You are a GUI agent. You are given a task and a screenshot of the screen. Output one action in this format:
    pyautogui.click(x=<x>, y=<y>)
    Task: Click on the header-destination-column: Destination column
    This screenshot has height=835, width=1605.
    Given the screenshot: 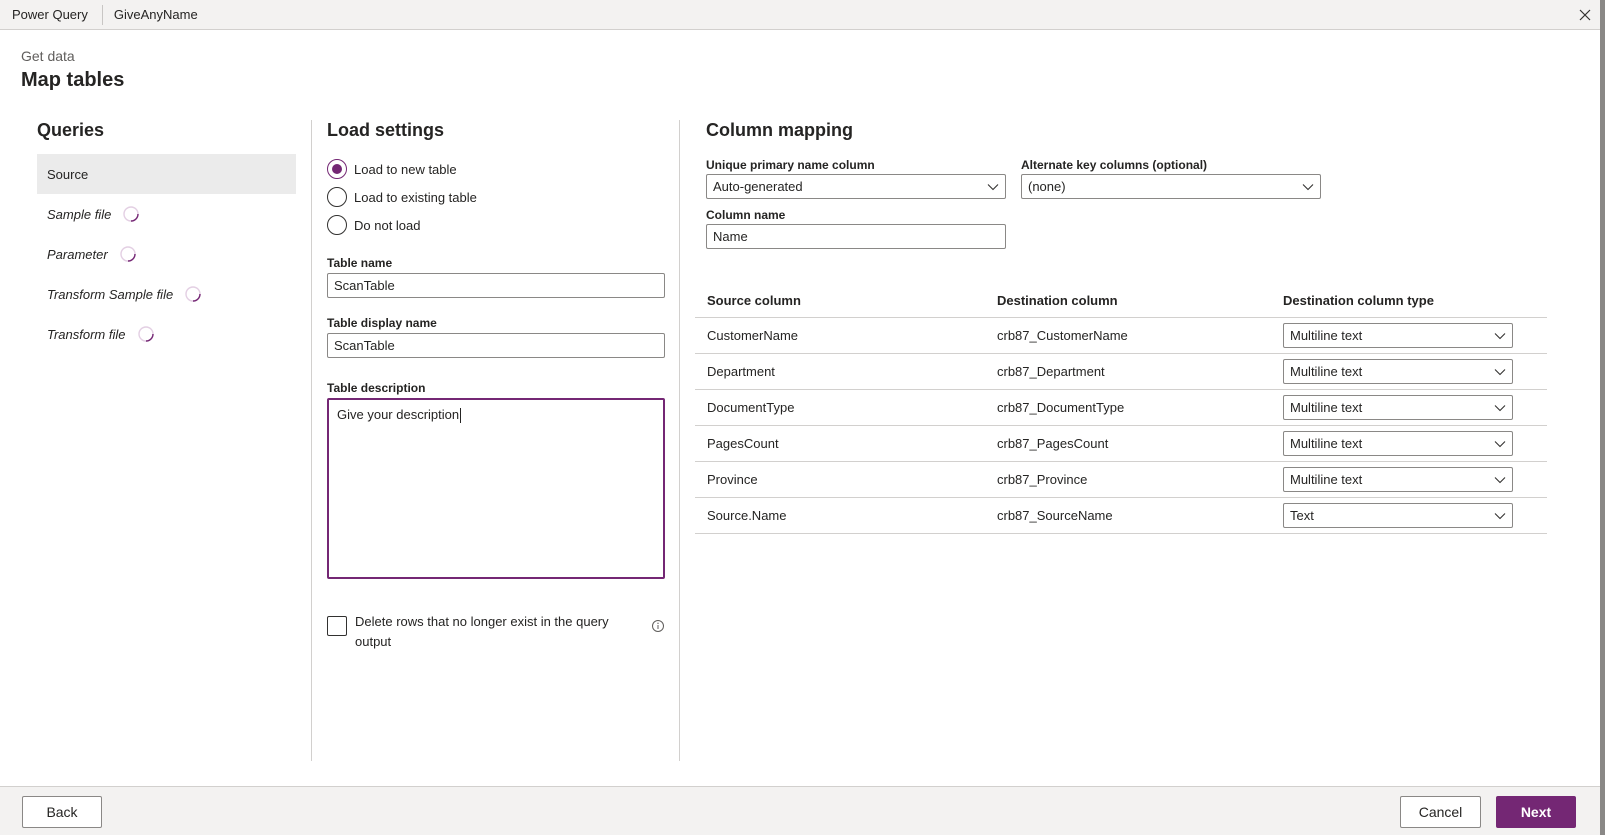 What is the action you would take?
    pyautogui.click(x=1057, y=300)
    